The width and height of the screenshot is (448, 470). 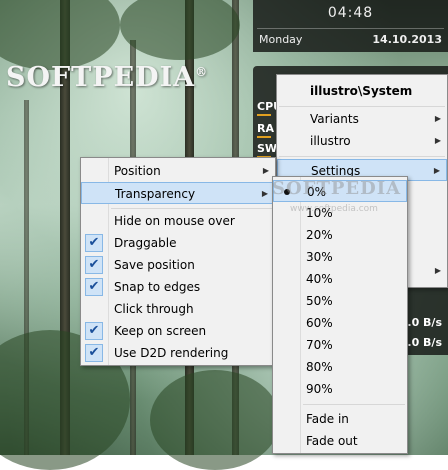 I want to click on menu-item-opacity-30: 30%, so click(x=340, y=257).